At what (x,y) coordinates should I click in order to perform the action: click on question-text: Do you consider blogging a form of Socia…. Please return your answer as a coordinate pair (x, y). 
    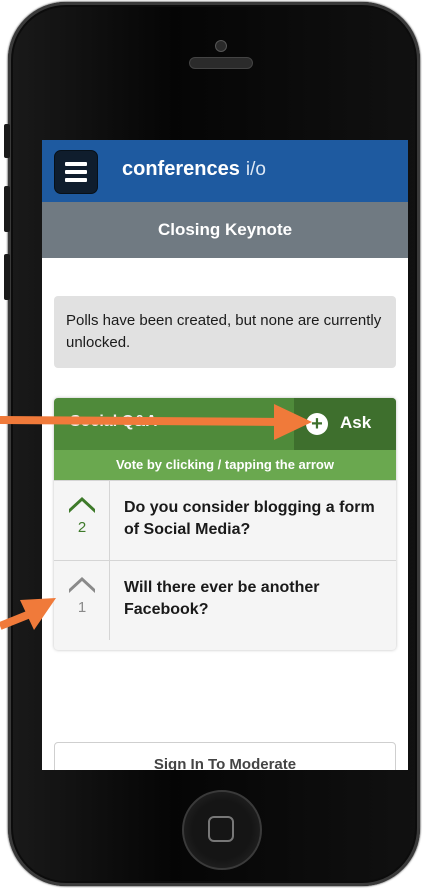
    Looking at the image, I should click on (249, 518).